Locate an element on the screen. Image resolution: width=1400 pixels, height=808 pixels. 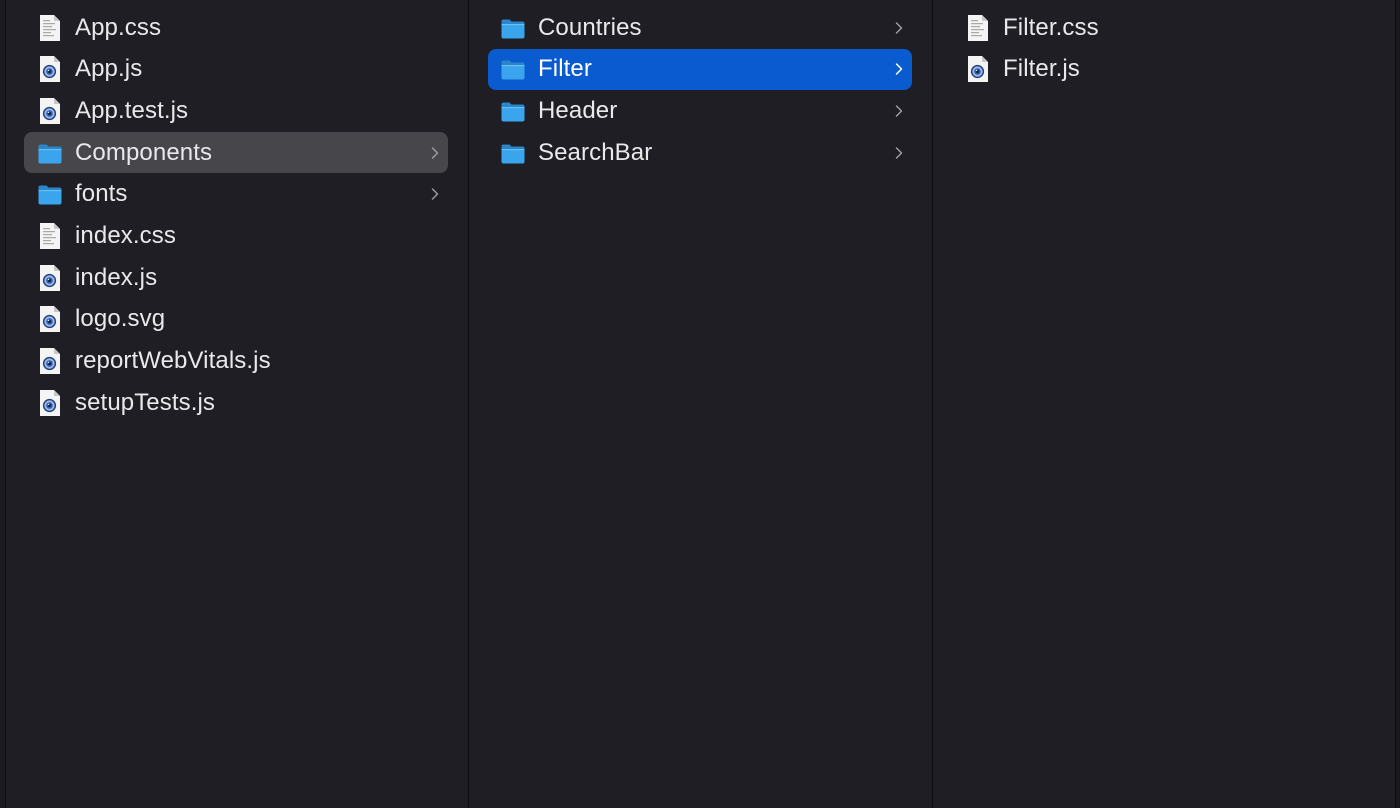
file-name: App.test.js is located at coordinates (132, 110).